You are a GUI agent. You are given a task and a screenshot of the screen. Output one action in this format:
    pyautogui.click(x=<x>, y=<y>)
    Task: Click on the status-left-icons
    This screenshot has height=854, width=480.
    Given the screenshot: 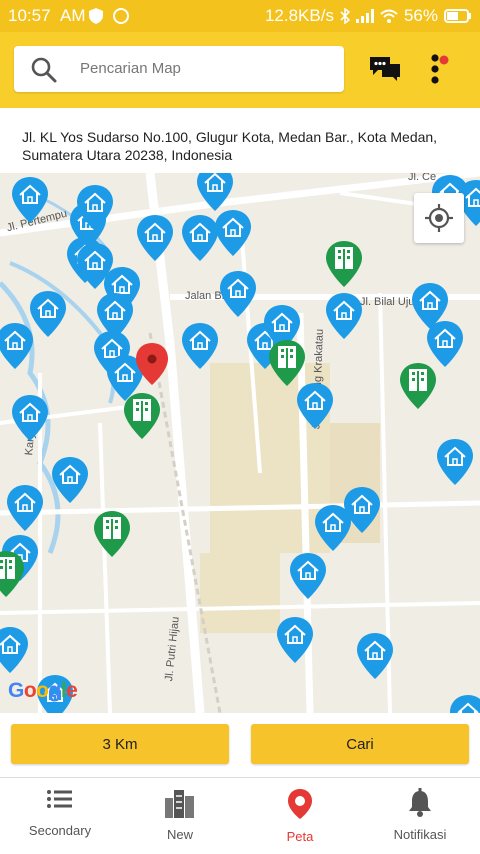 What is the action you would take?
    pyautogui.click(x=109, y=16)
    